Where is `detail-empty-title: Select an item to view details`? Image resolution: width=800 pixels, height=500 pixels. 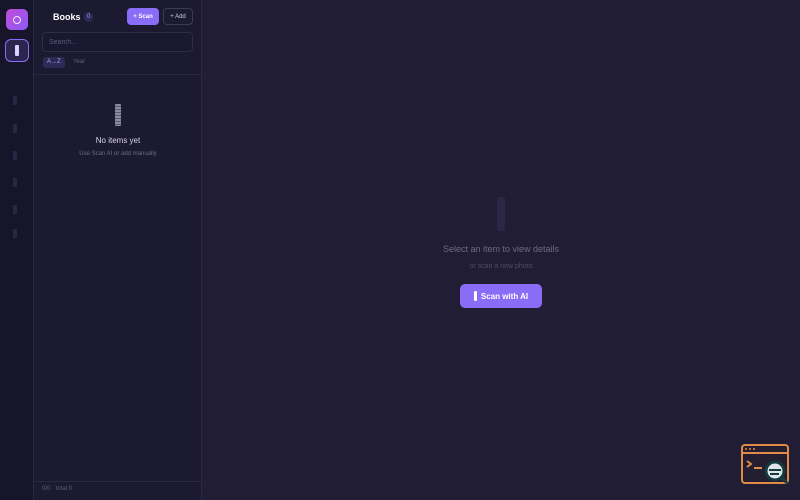 detail-empty-title: Select an item to view details is located at coordinates (501, 249).